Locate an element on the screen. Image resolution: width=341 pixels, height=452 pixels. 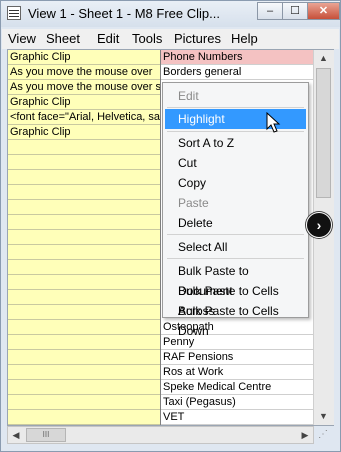
menu-help: Help is located at coordinates (244, 38).